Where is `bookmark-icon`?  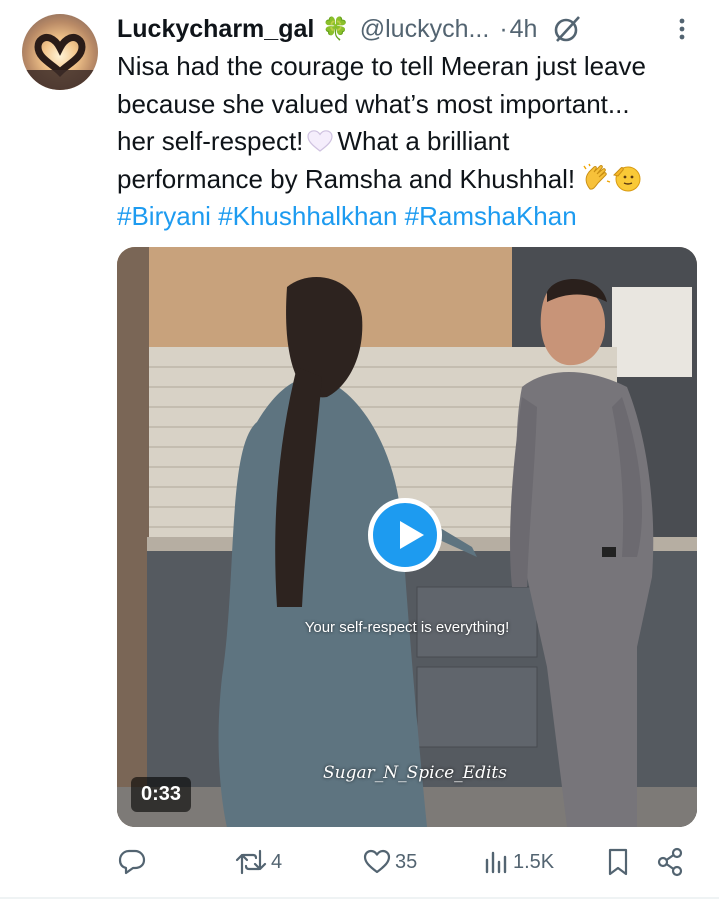 bookmark-icon is located at coordinates (618, 862).